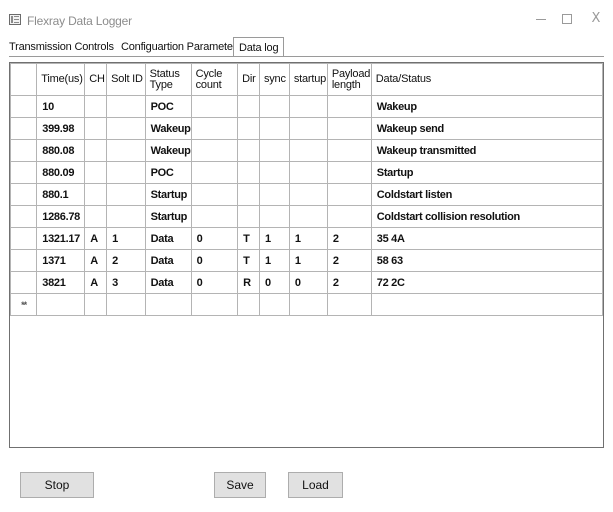 The image size is (613, 512). What do you see at coordinates (61, 260) in the screenshot?
I see `time-cell: 1371` at bounding box center [61, 260].